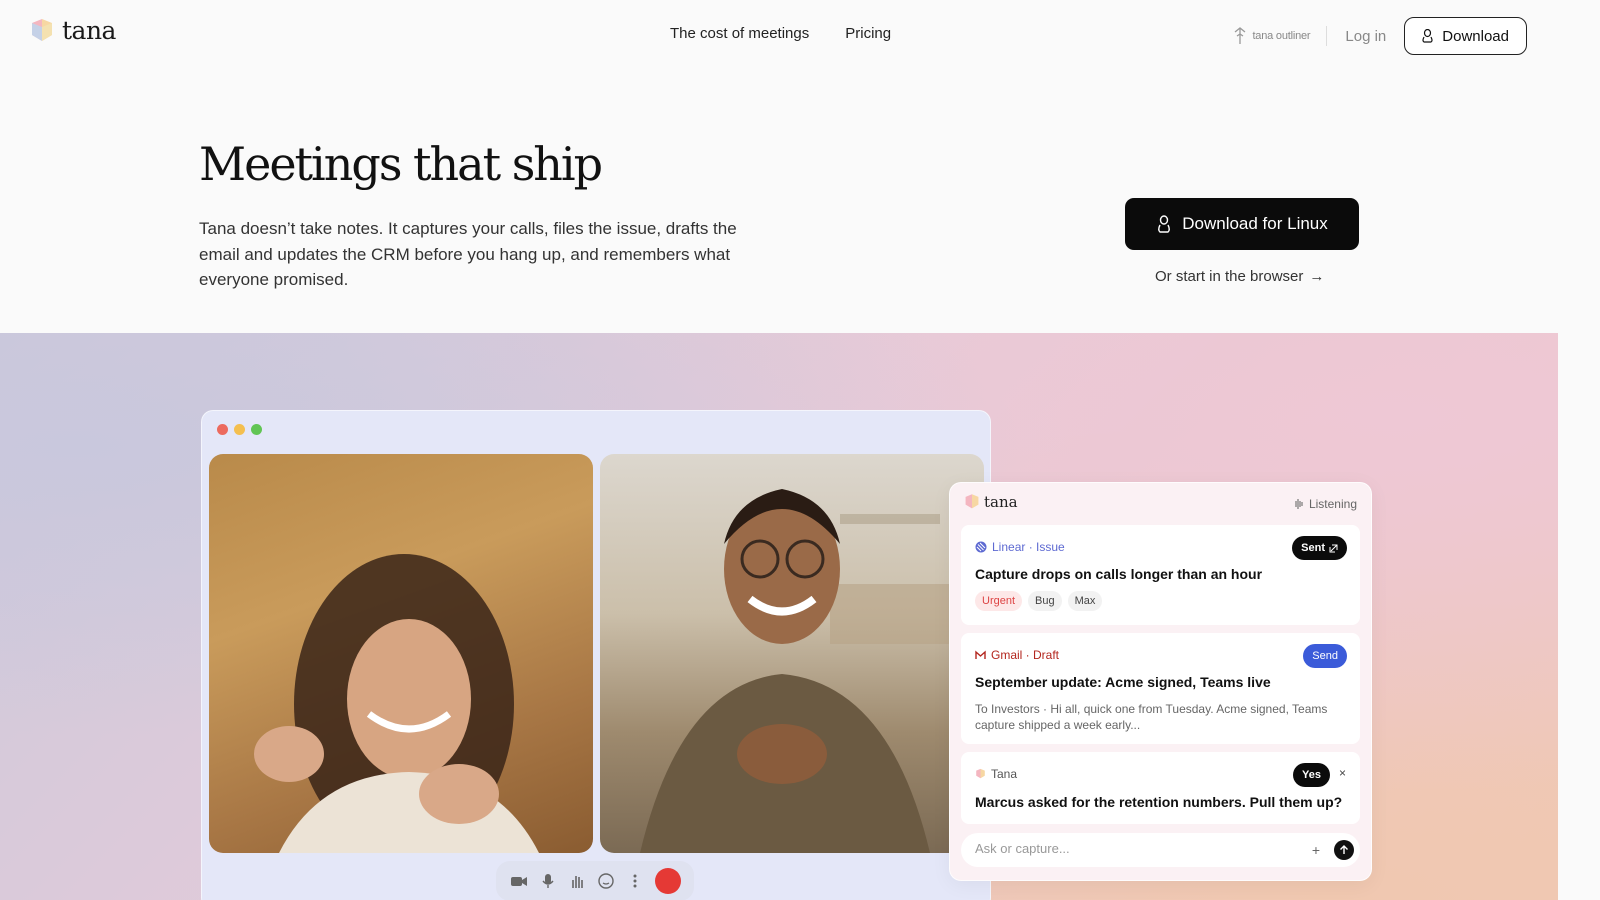  What do you see at coordinates (1299, 504) in the screenshot?
I see `audio-wave-icon` at bounding box center [1299, 504].